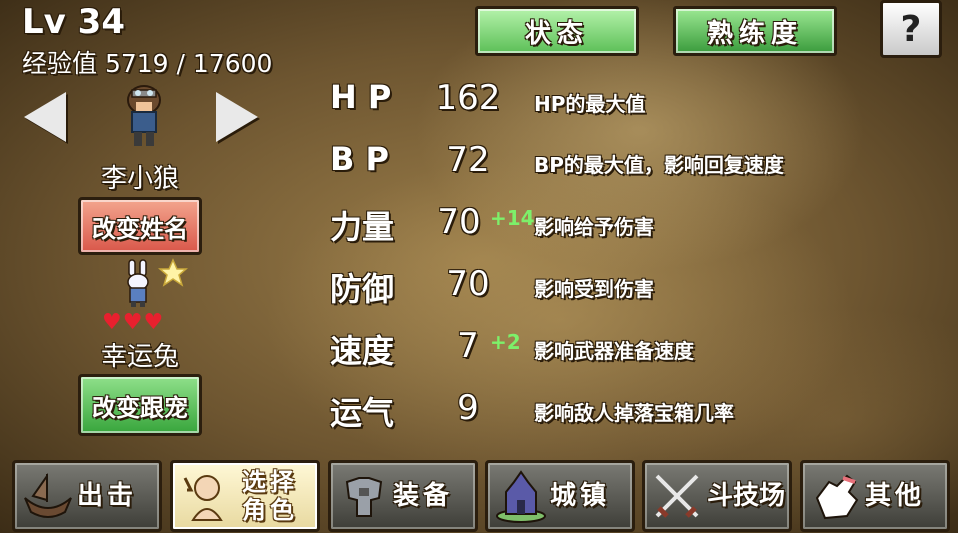  I want to click on nav-sortie-button: 出击, so click(87, 496).